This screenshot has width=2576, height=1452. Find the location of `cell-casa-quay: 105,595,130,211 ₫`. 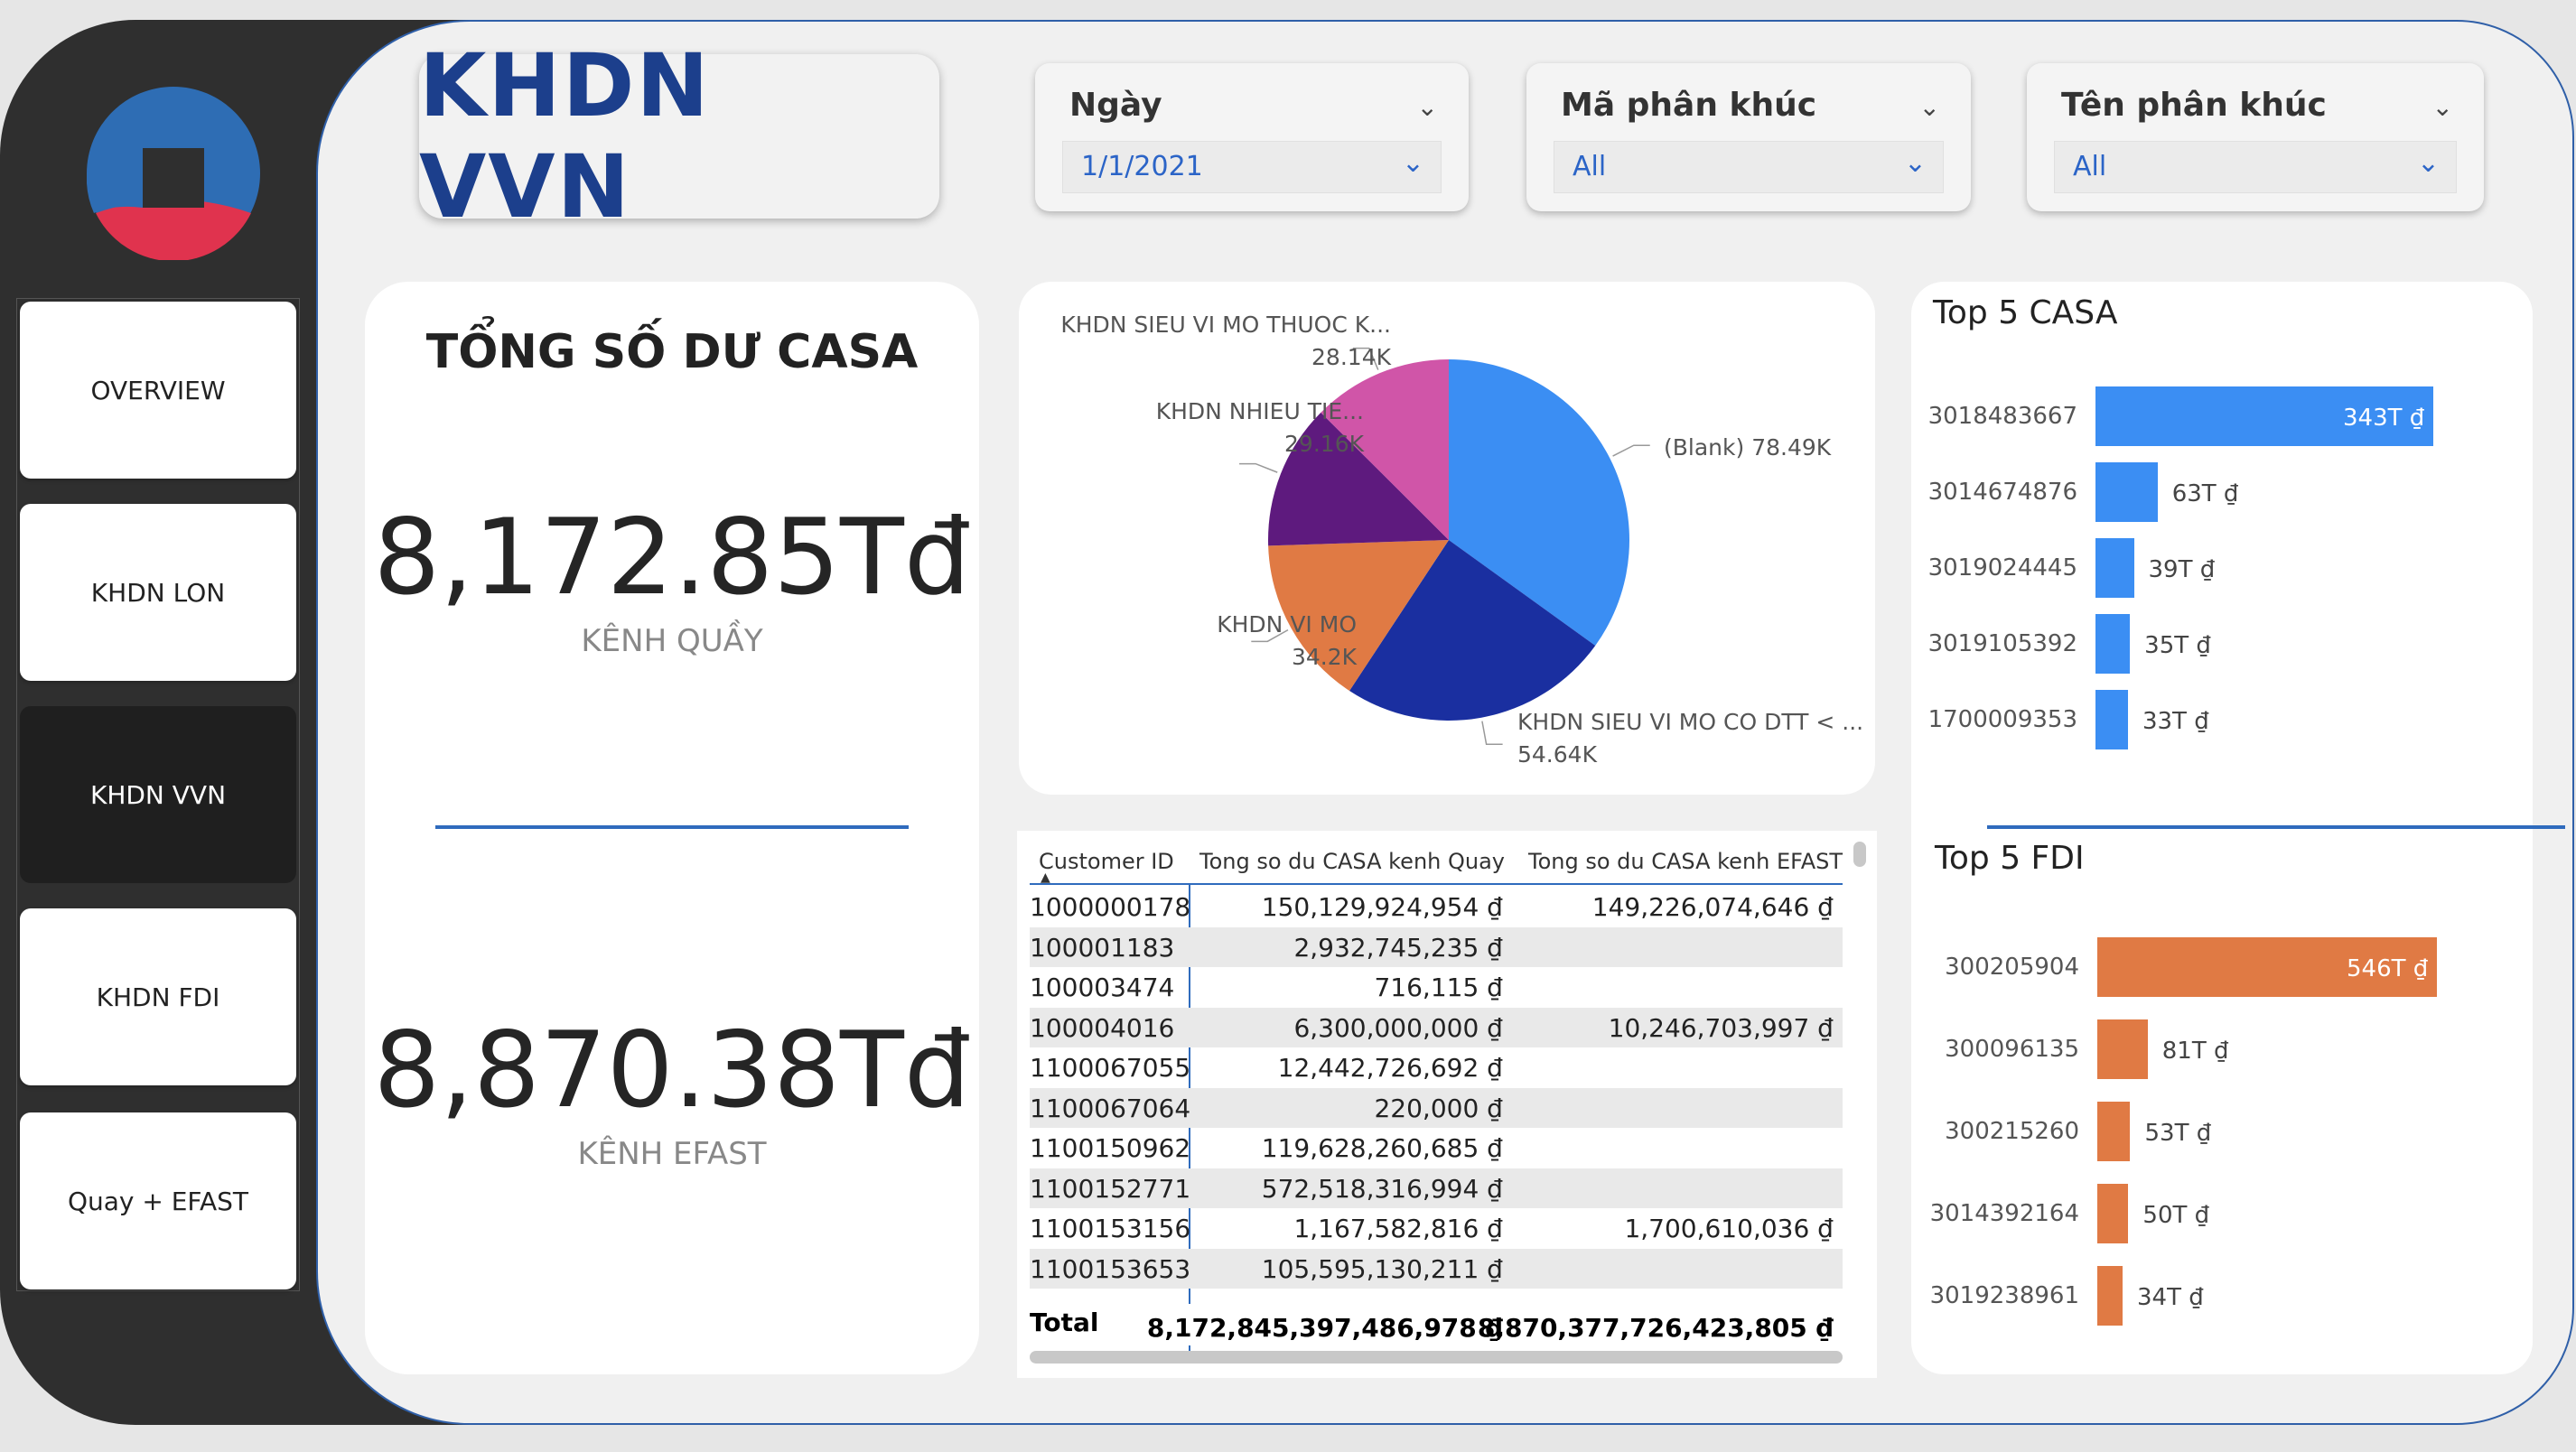

cell-casa-quay: 105,595,130,211 ₫ is located at coordinates (1382, 1269).